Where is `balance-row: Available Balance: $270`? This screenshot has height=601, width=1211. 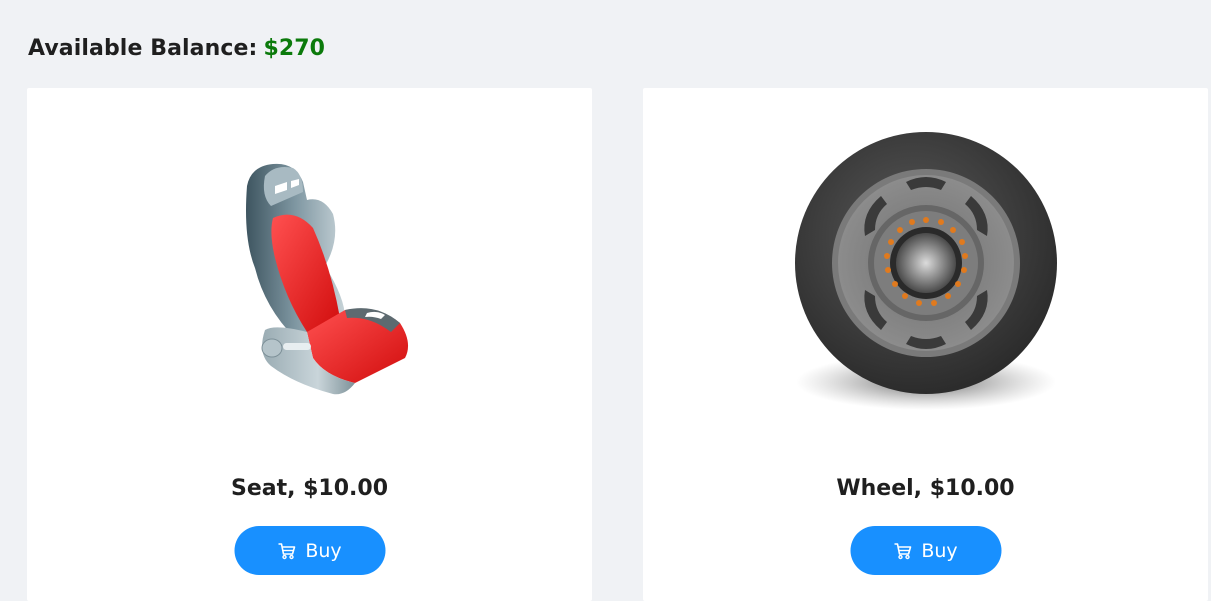
balance-row: Available Balance: $270 is located at coordinates (176, 48).